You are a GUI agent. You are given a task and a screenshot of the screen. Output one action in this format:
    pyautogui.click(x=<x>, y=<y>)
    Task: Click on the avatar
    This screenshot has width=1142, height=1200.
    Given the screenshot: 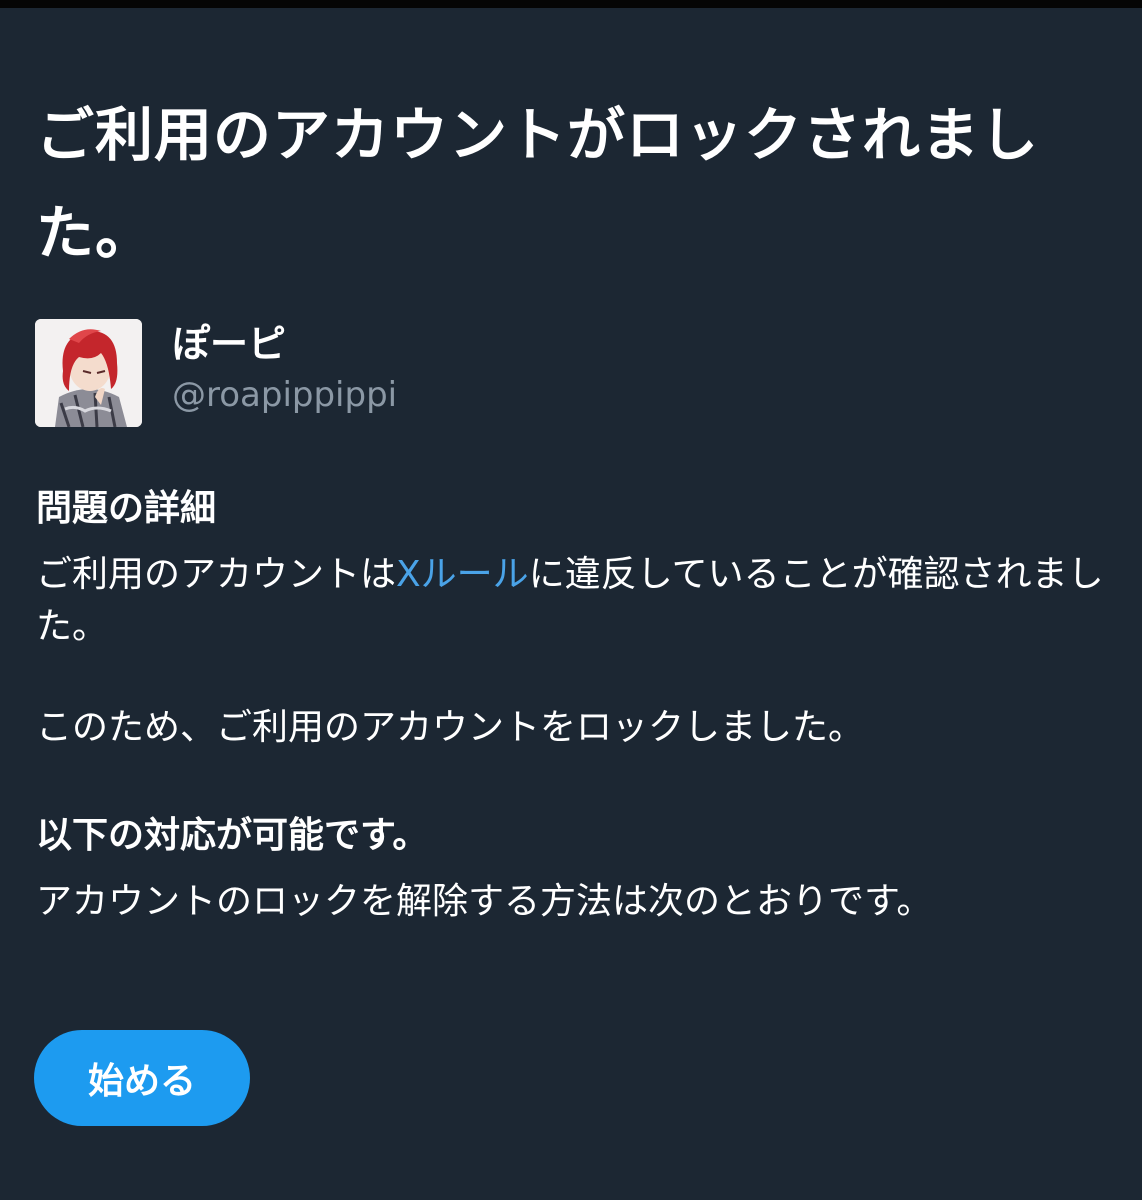 What is the action you would take?
    pyautogui.click(x=88, y=373)
    